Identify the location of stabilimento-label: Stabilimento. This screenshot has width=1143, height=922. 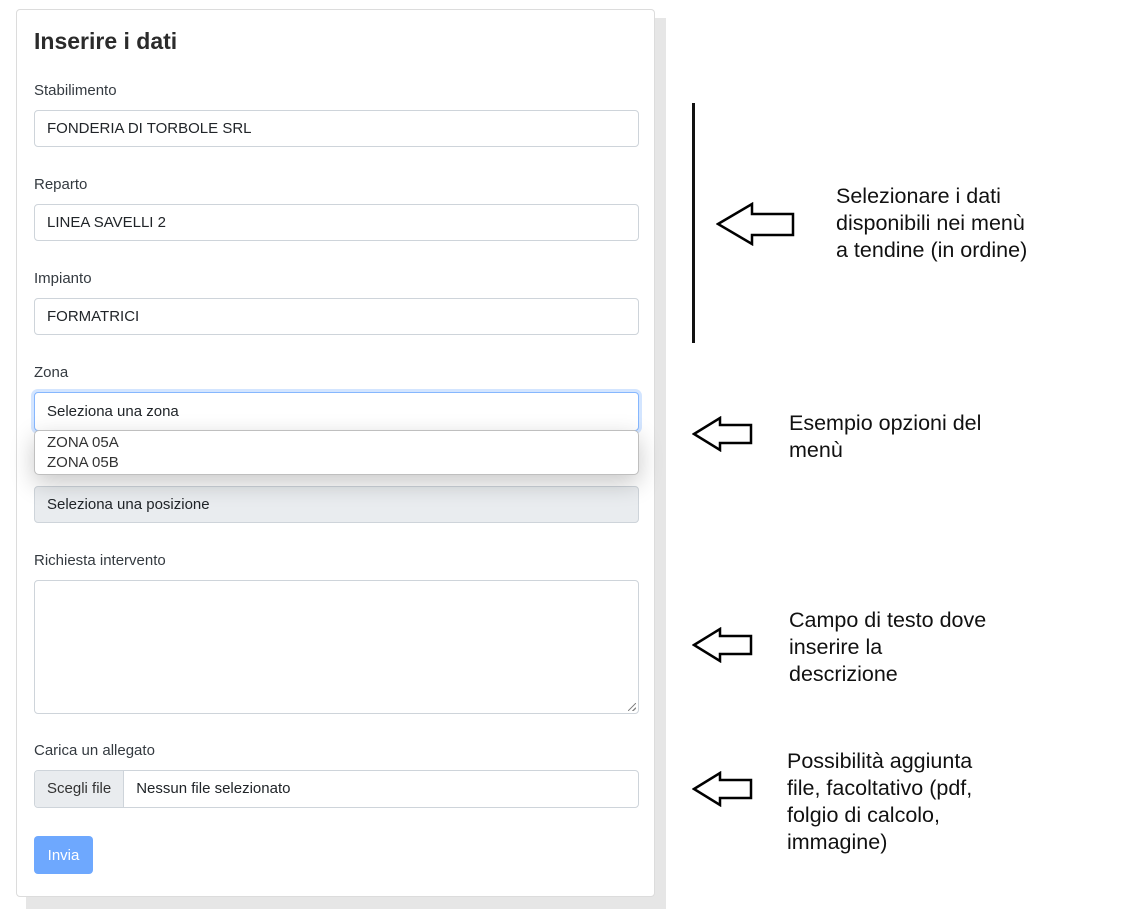
(75, 90).